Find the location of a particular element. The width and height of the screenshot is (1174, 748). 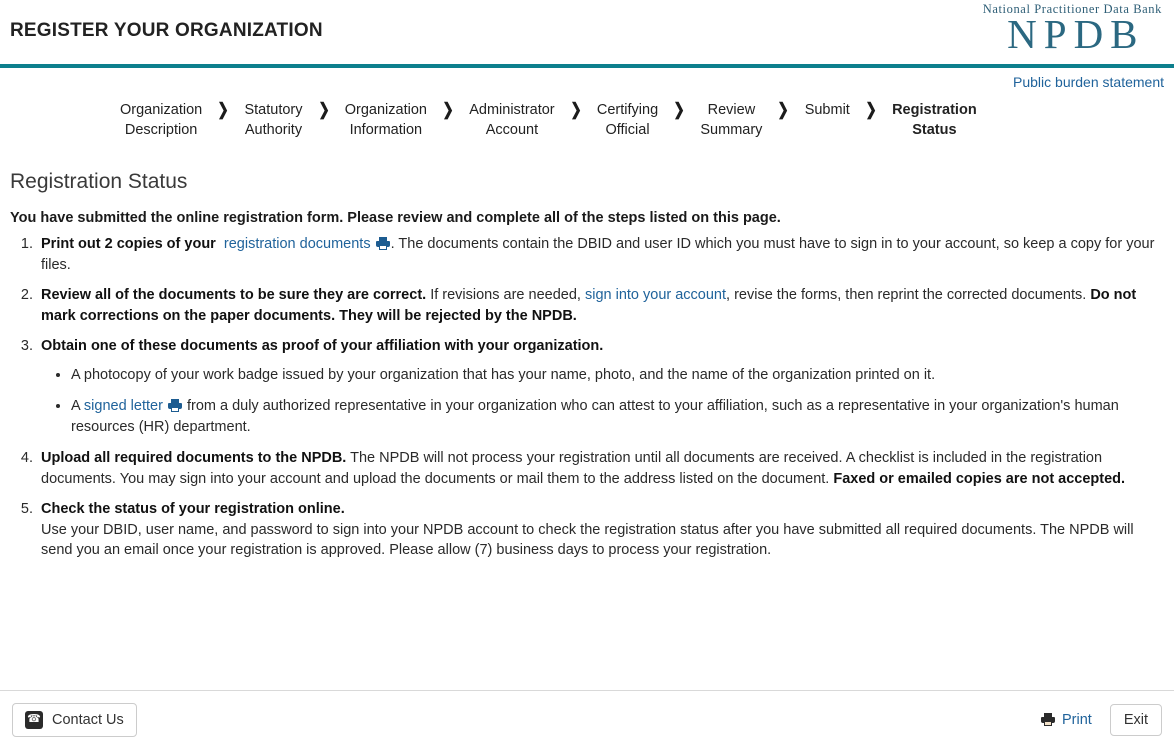

footer-actions: Print Exit is located at coordinates (1101, 719).